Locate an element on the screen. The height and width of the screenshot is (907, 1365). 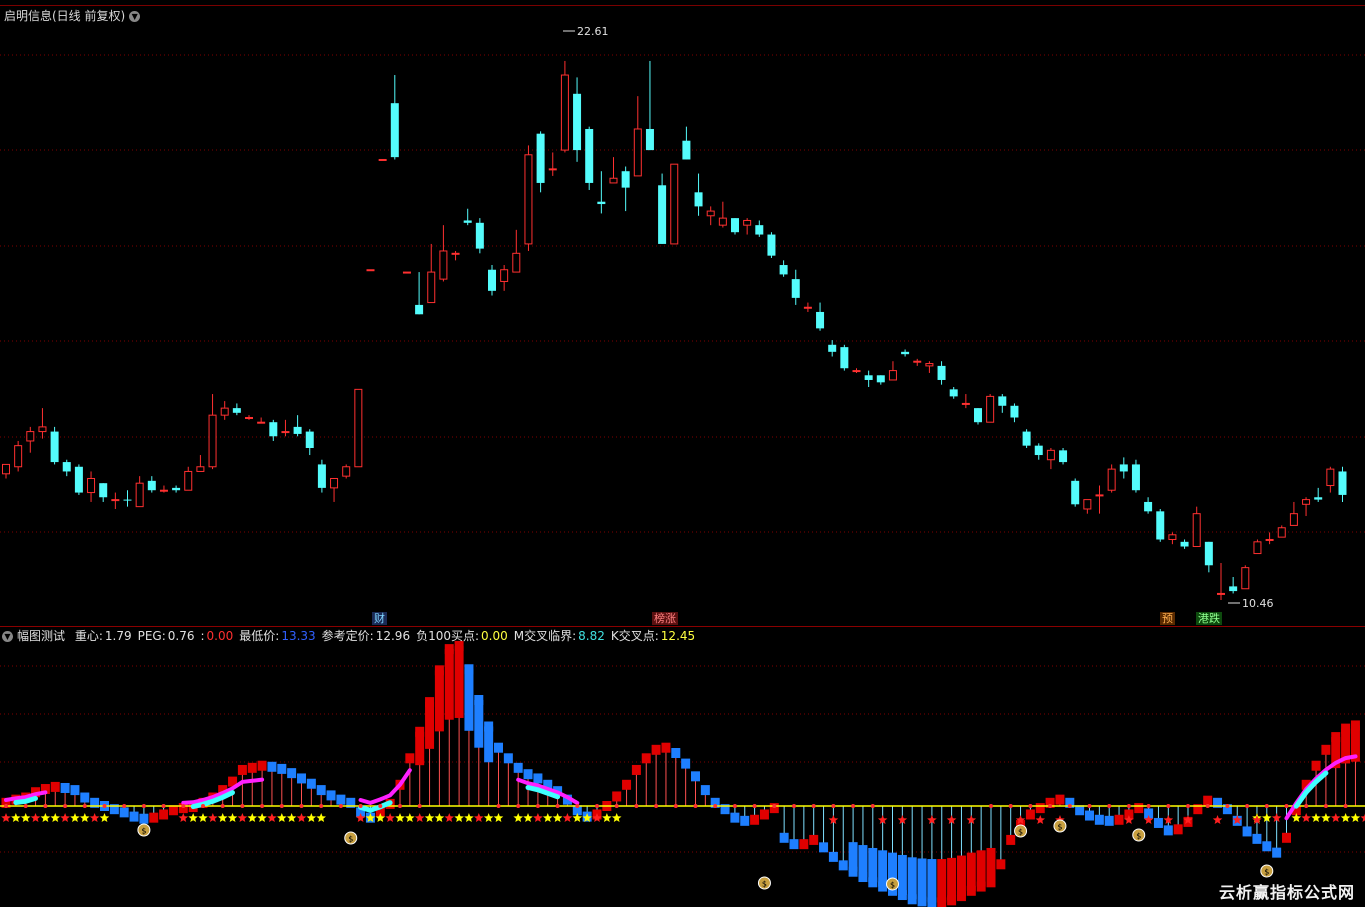
money-bag-icon-0: $ is located at coordinates (144, 830).